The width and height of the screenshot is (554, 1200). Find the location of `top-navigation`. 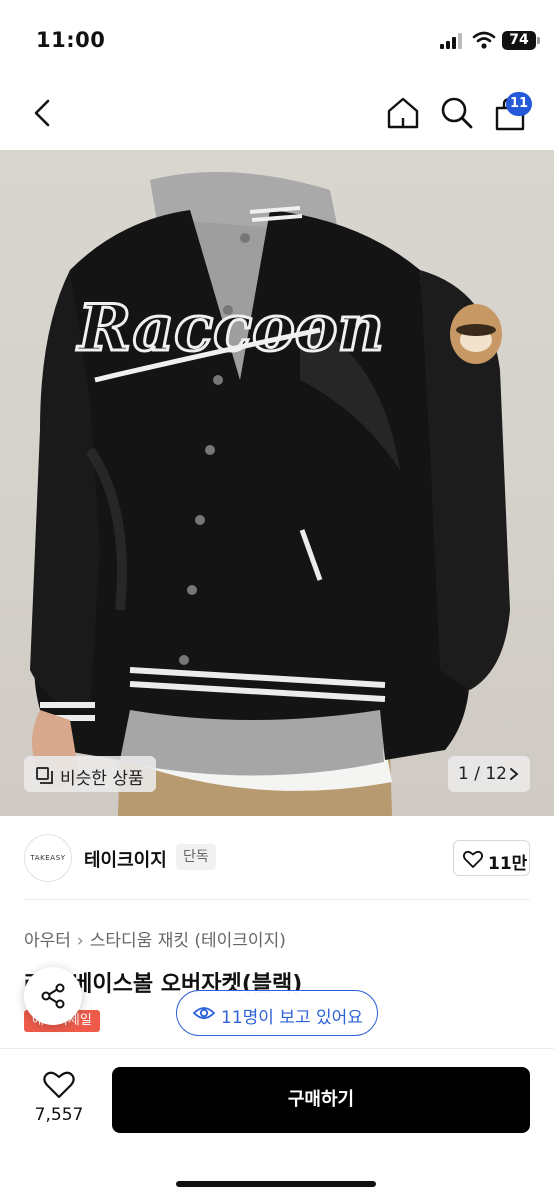

top-navigation is located at coordinates (277, 115).